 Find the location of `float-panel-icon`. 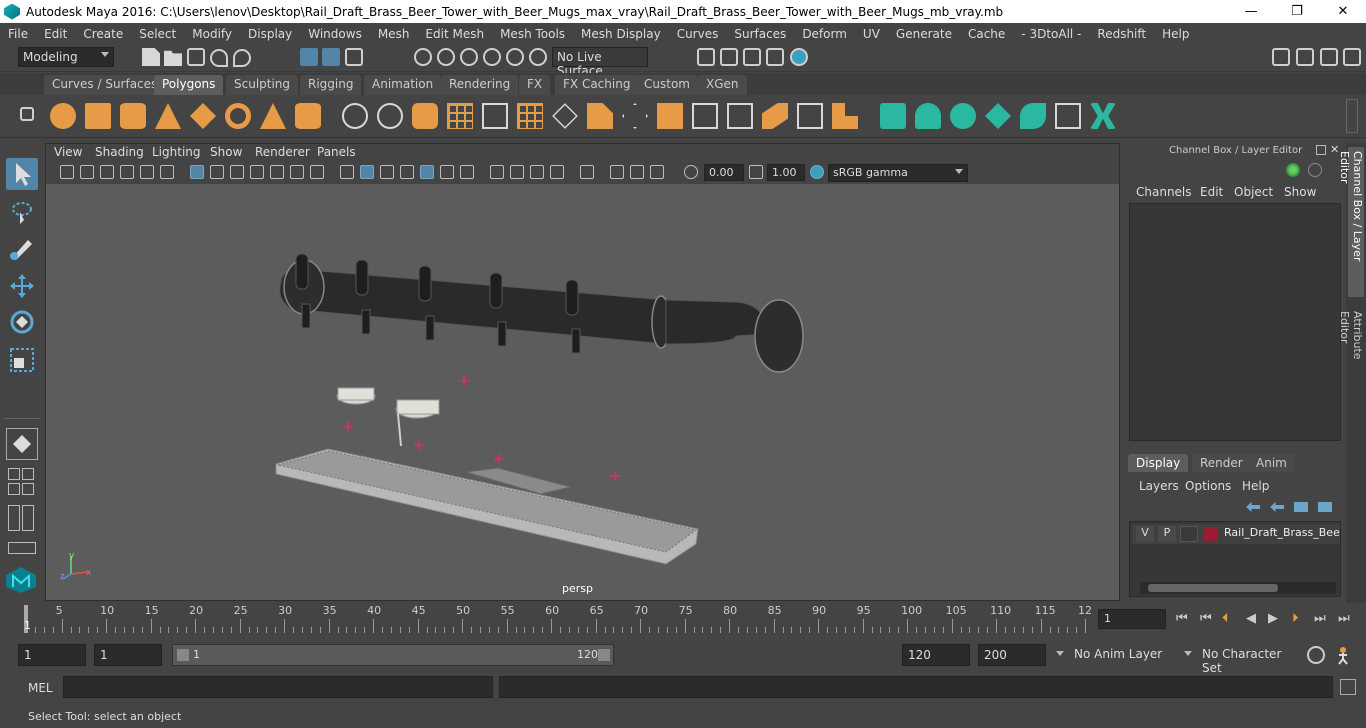

float-panel-icon is located at coordinates (1321, 150).